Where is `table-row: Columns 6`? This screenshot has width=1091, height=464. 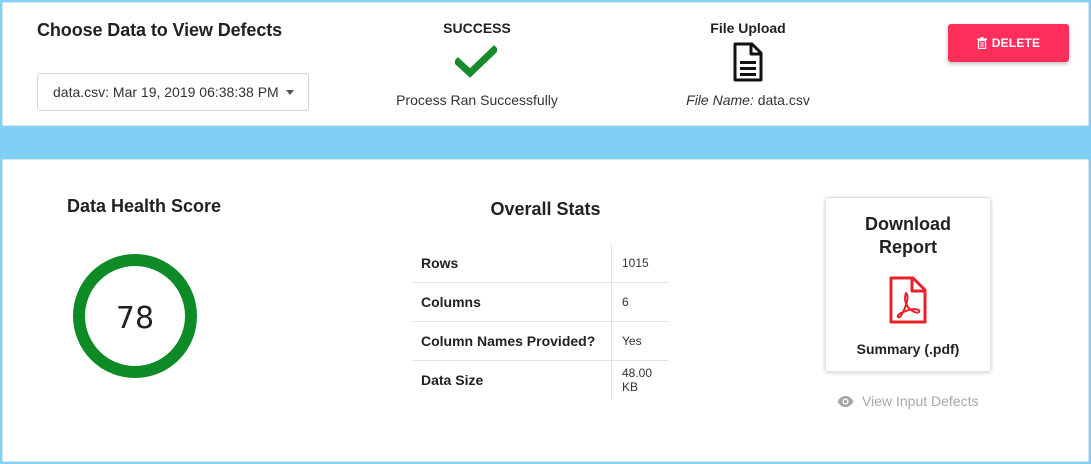 table-row: Columns 6 is located at coordinates (541, 302).